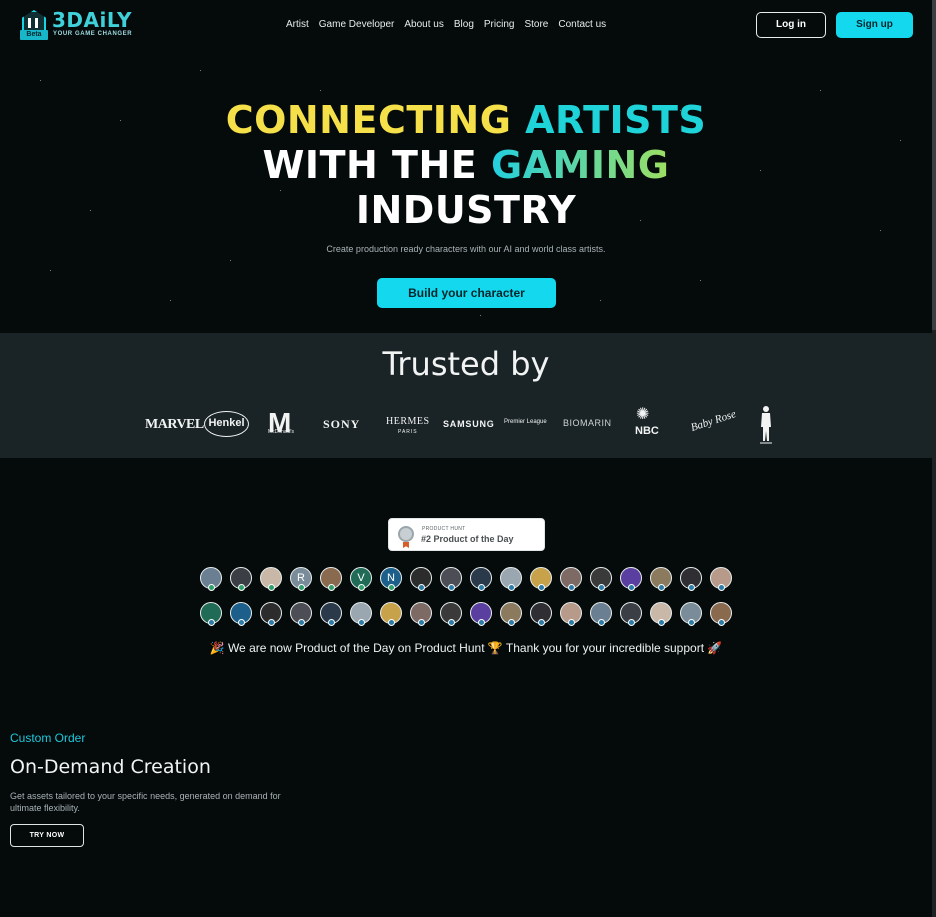 This screenshot has height=917, width=936. I want to click on trusted-title: Trusted by, so click(466, 364).